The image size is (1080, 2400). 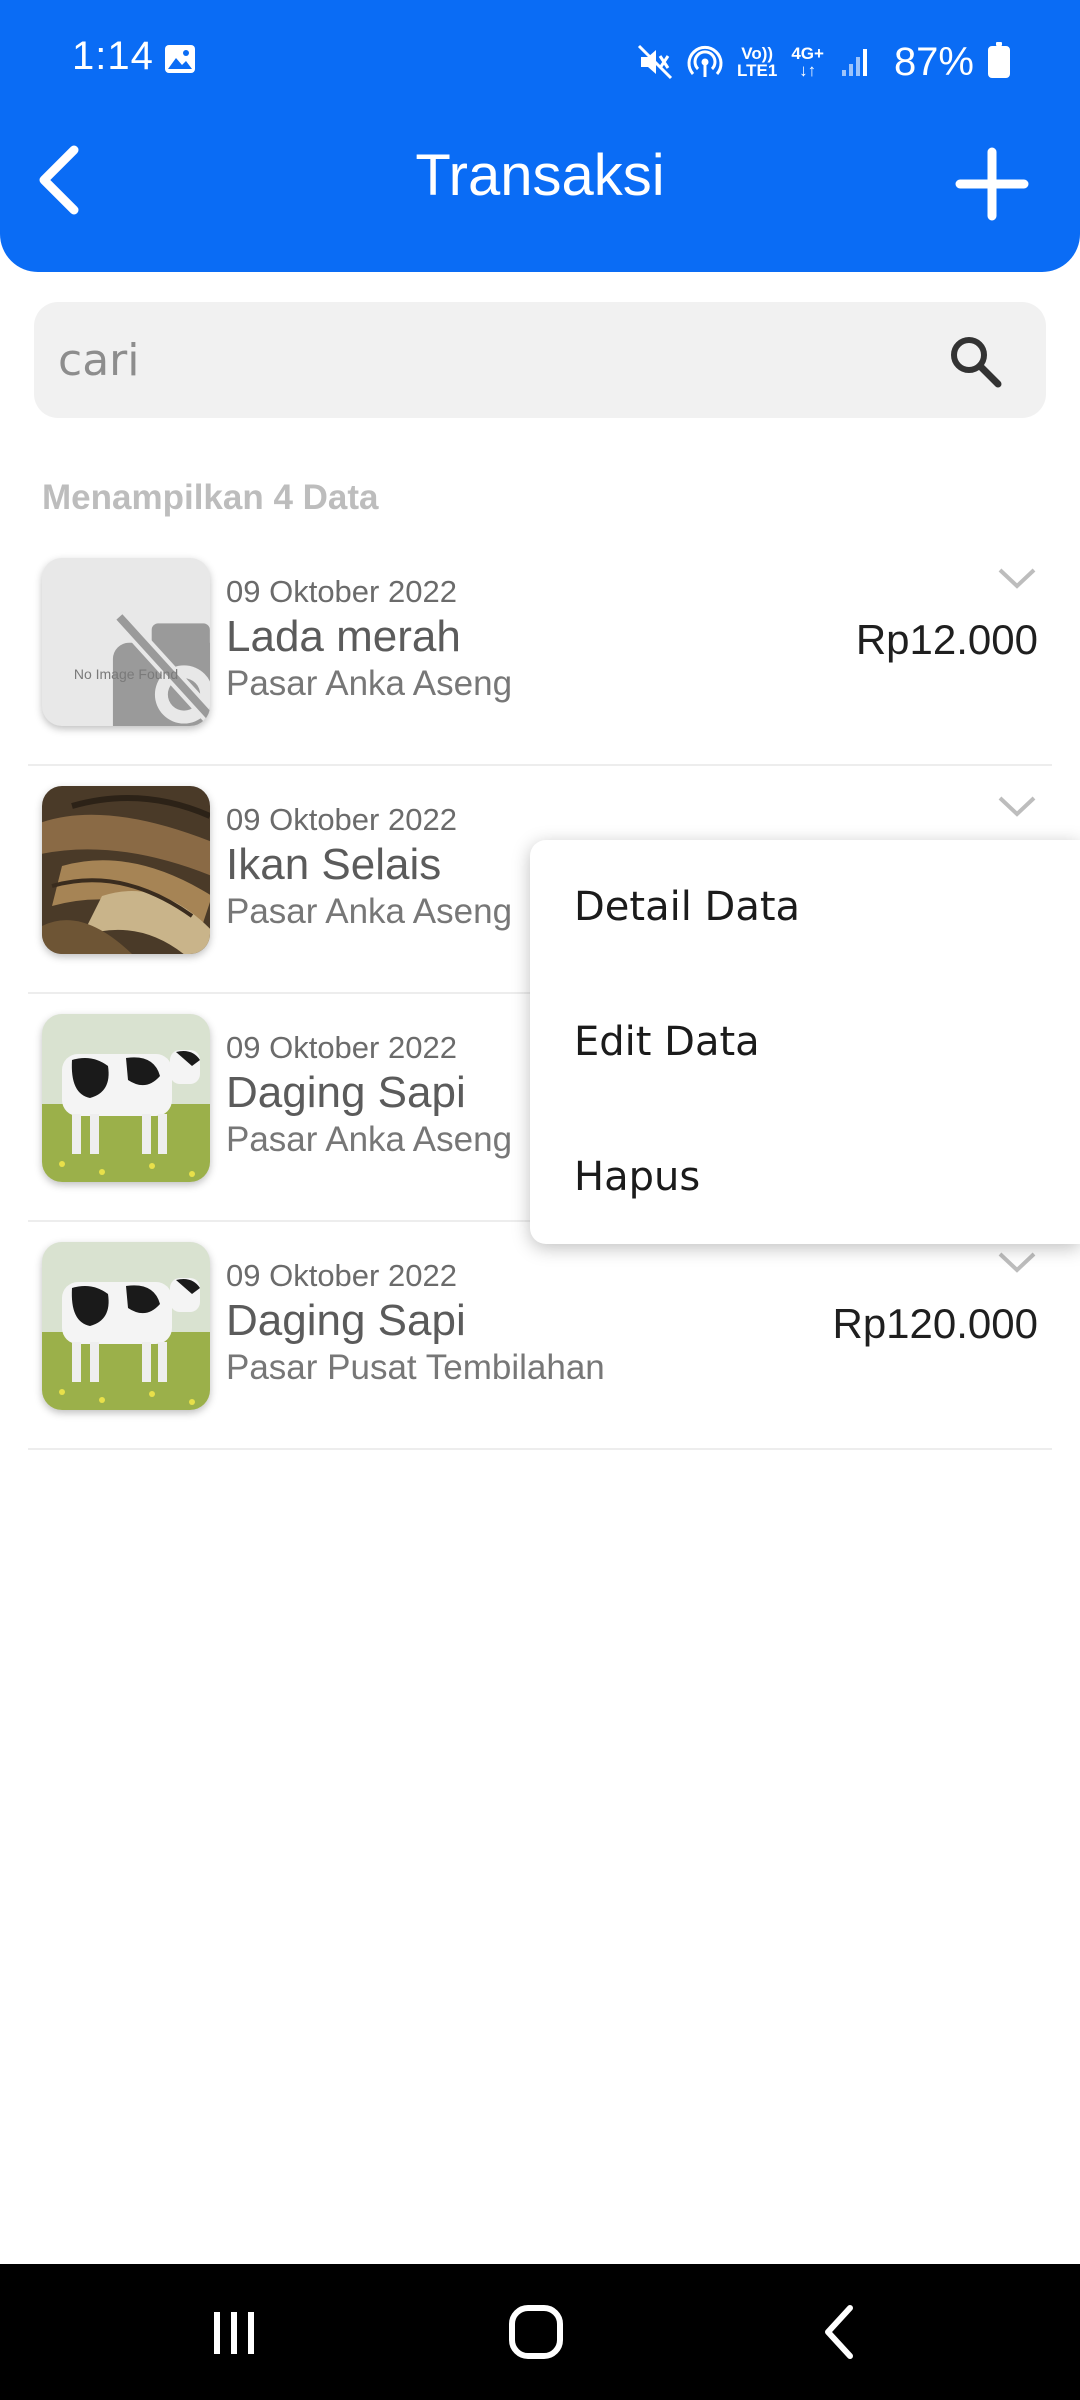 What do you see at coordinates (935, 1323) in the screenshot?
I see `item-price: Rp120.000` at bounding box center [935, 1323].